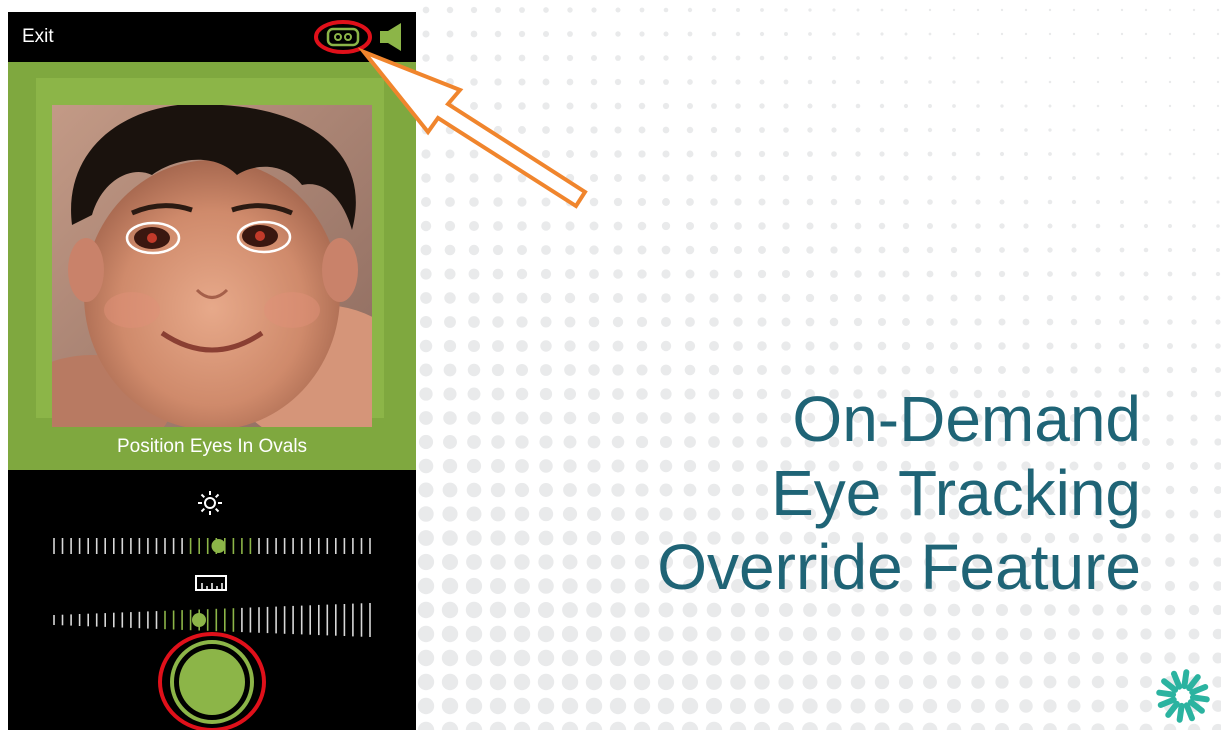 The image size is (1221, 730). I want to click on slide-title: On-Demand Eye Tracking Override Feature, so click(899, 493).